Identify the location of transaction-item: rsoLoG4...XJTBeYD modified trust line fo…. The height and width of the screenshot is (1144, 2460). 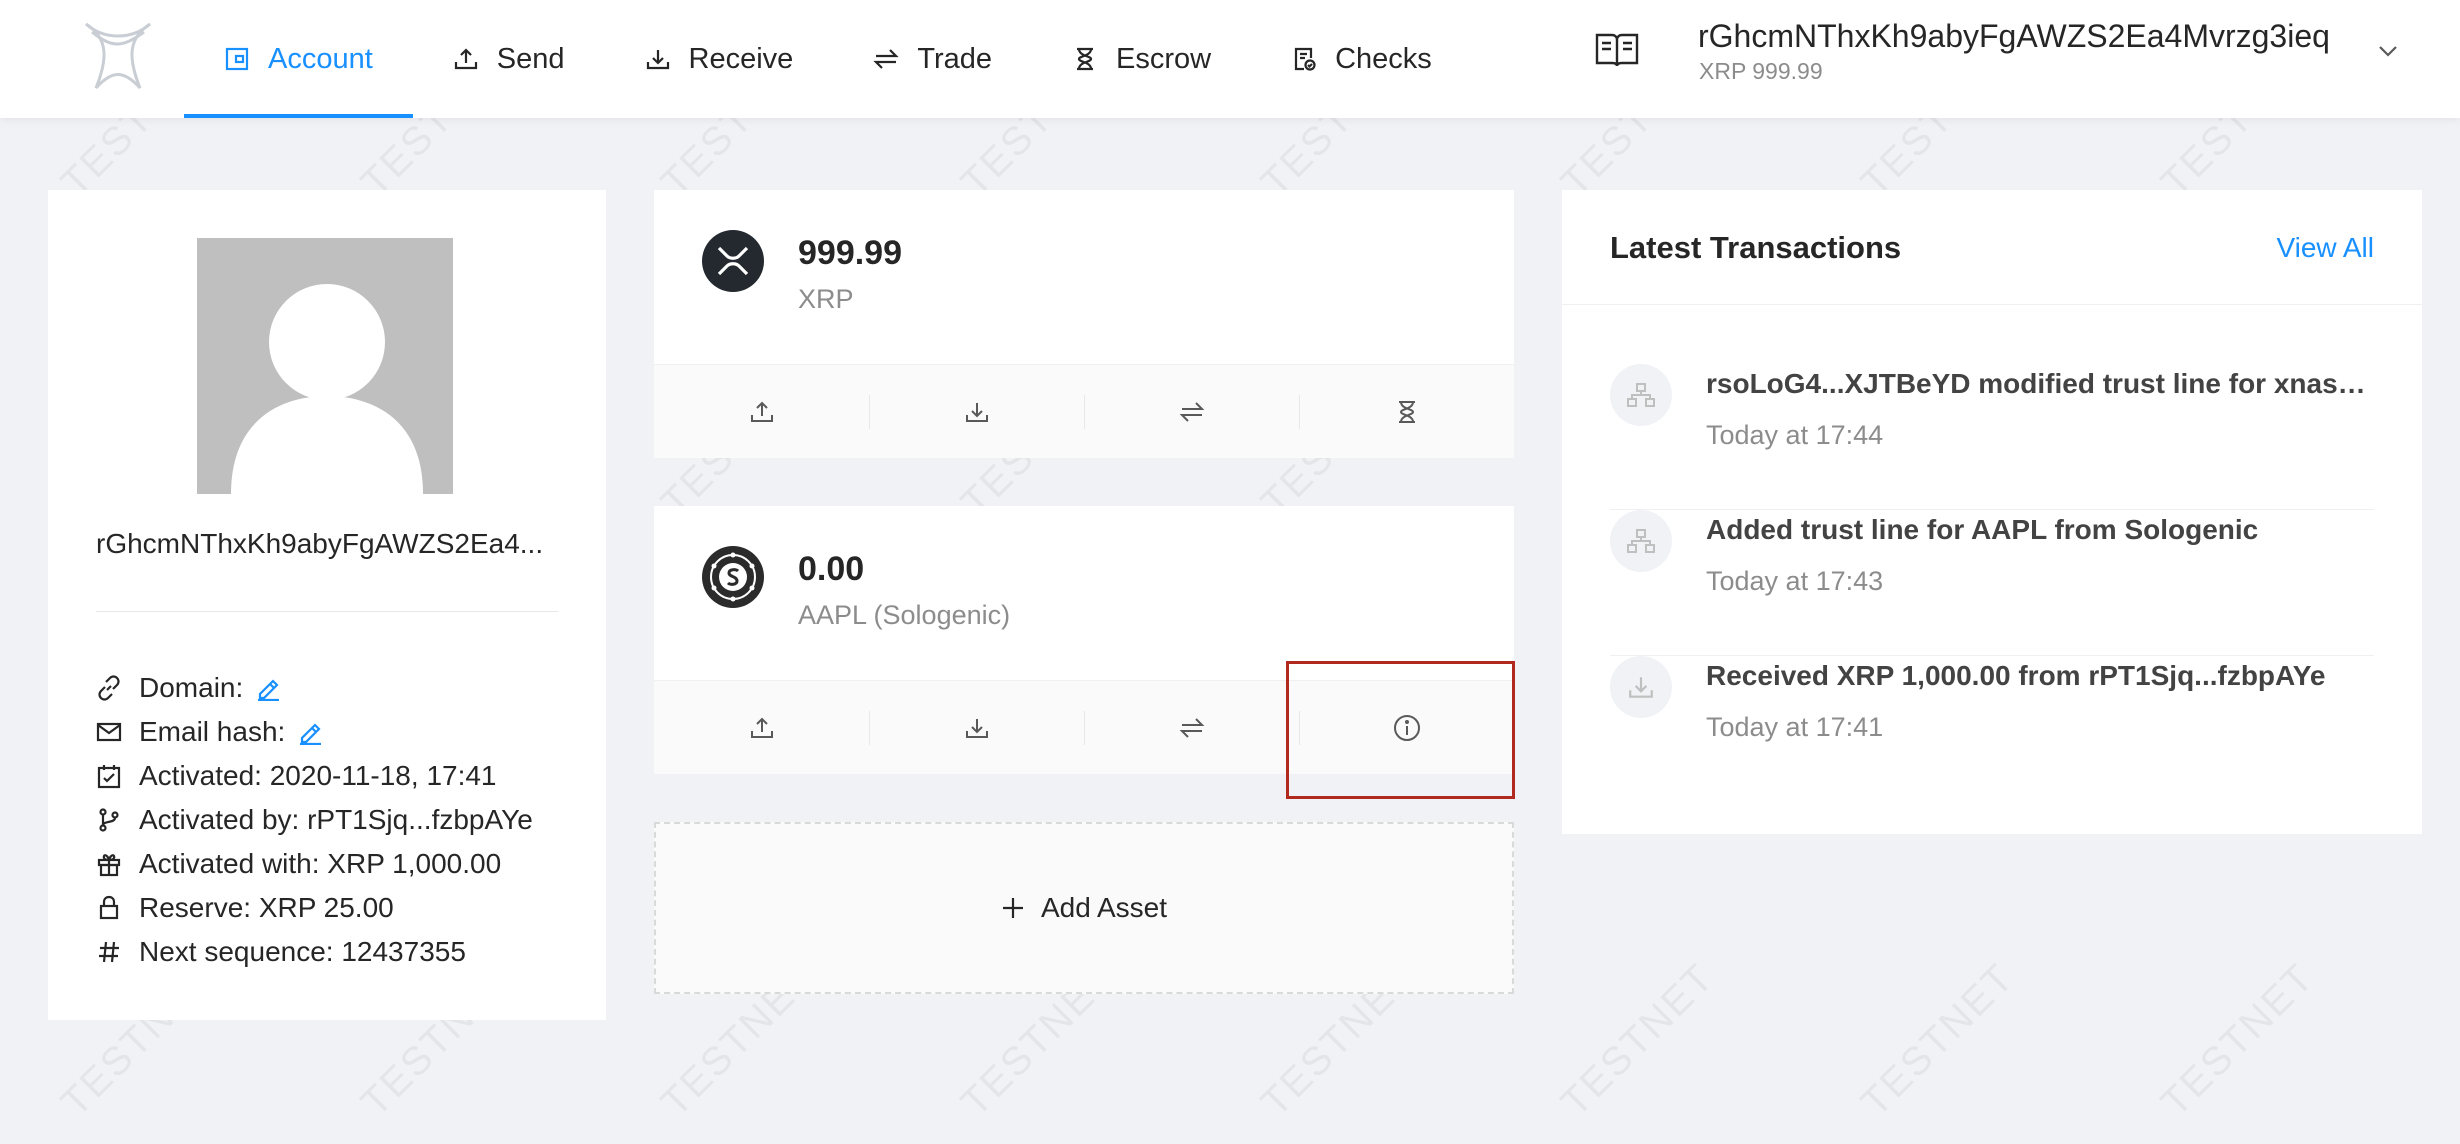
(1992, 437).